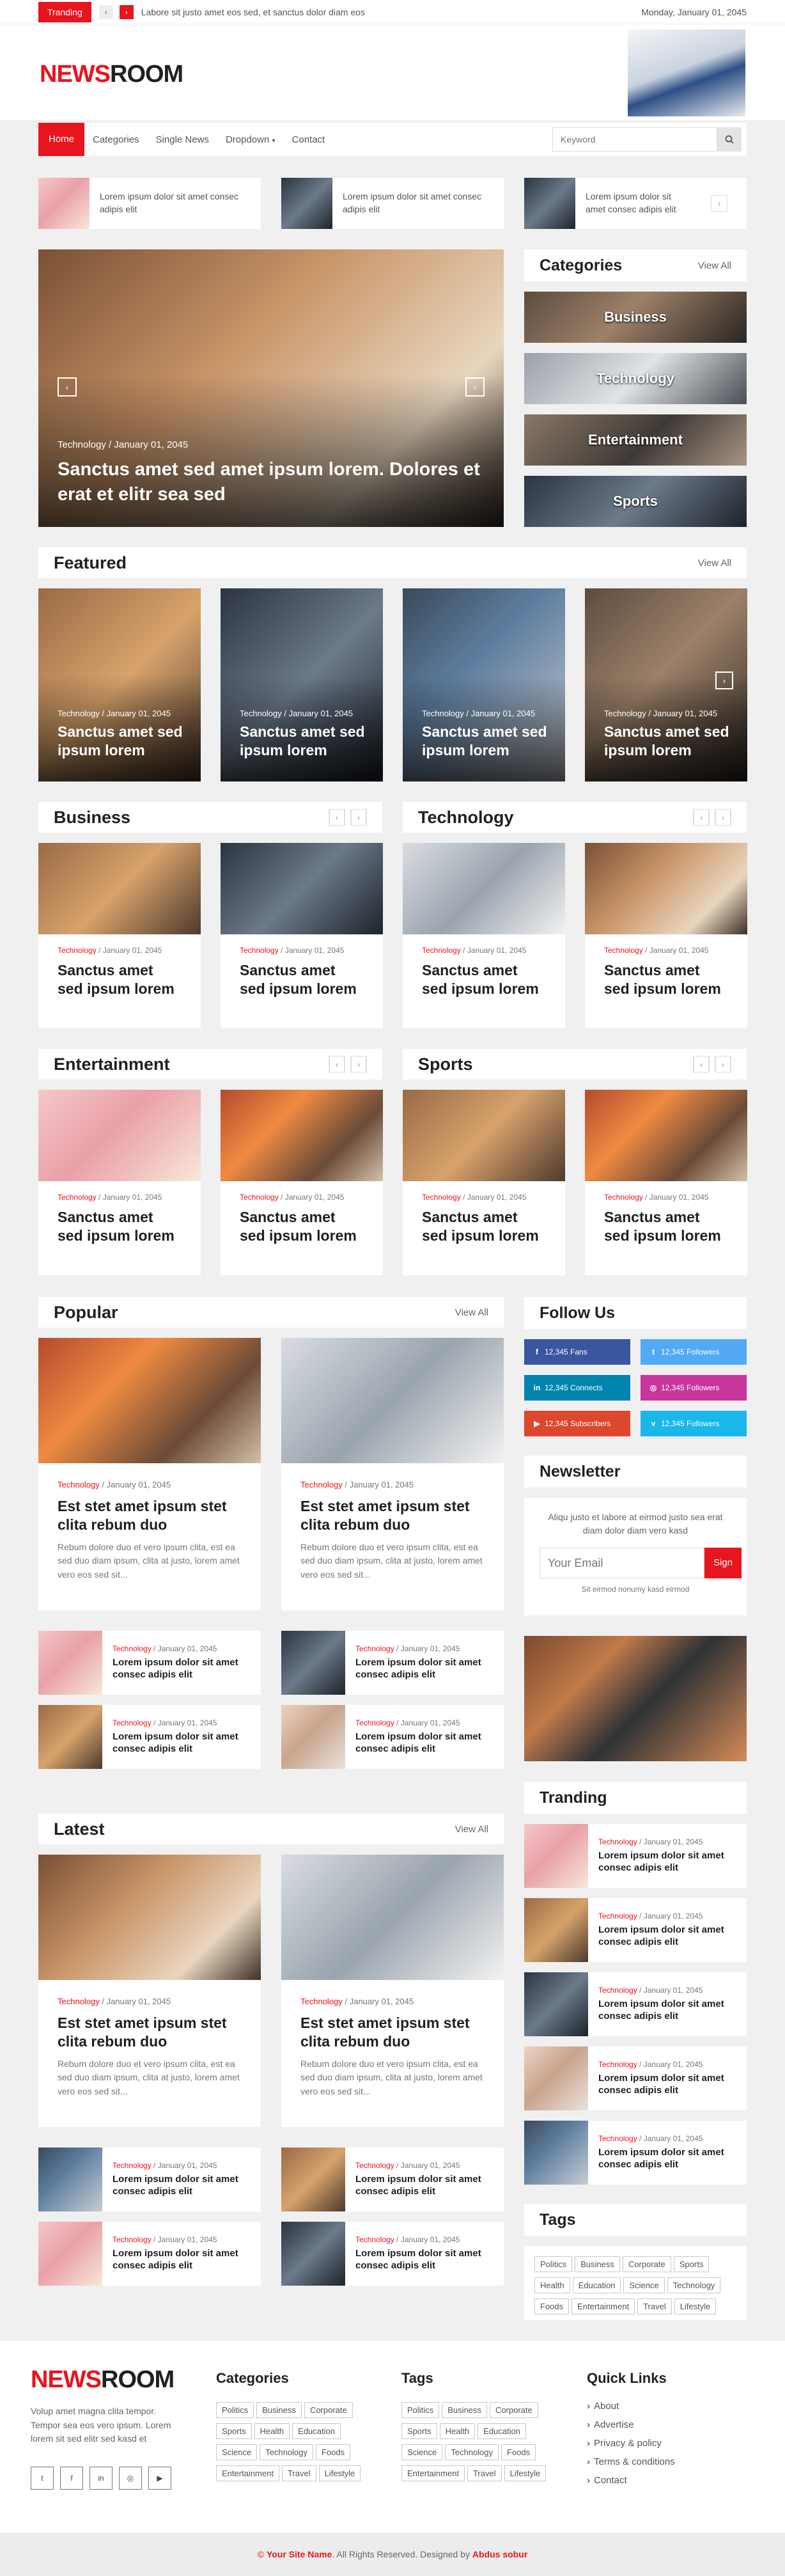 This screenshot has height=2576, width=785. What do you see at coordinates (635, 501) in the screenshot?
I see `category-tile-sports: Sports` at bounding box center [635, 501].